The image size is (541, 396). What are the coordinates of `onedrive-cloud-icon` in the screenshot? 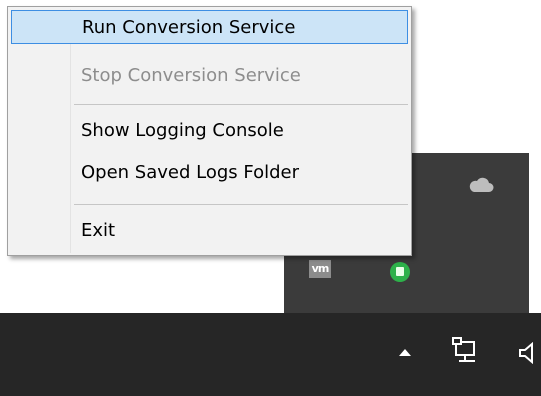 It's located at (481, 185).